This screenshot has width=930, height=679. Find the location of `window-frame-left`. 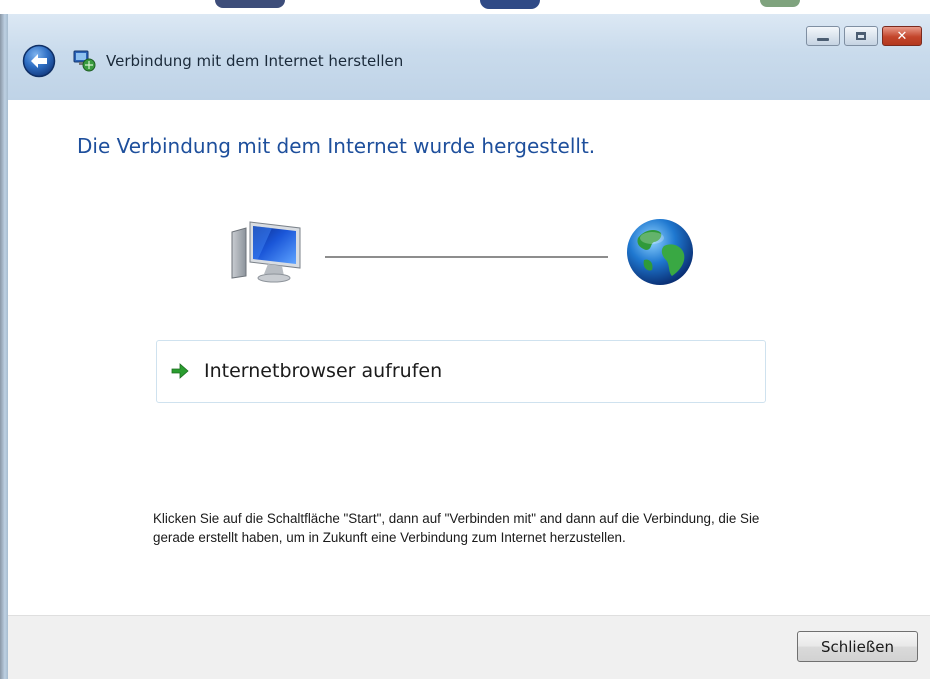

window-frame-left is located at coordinates (4, 339).